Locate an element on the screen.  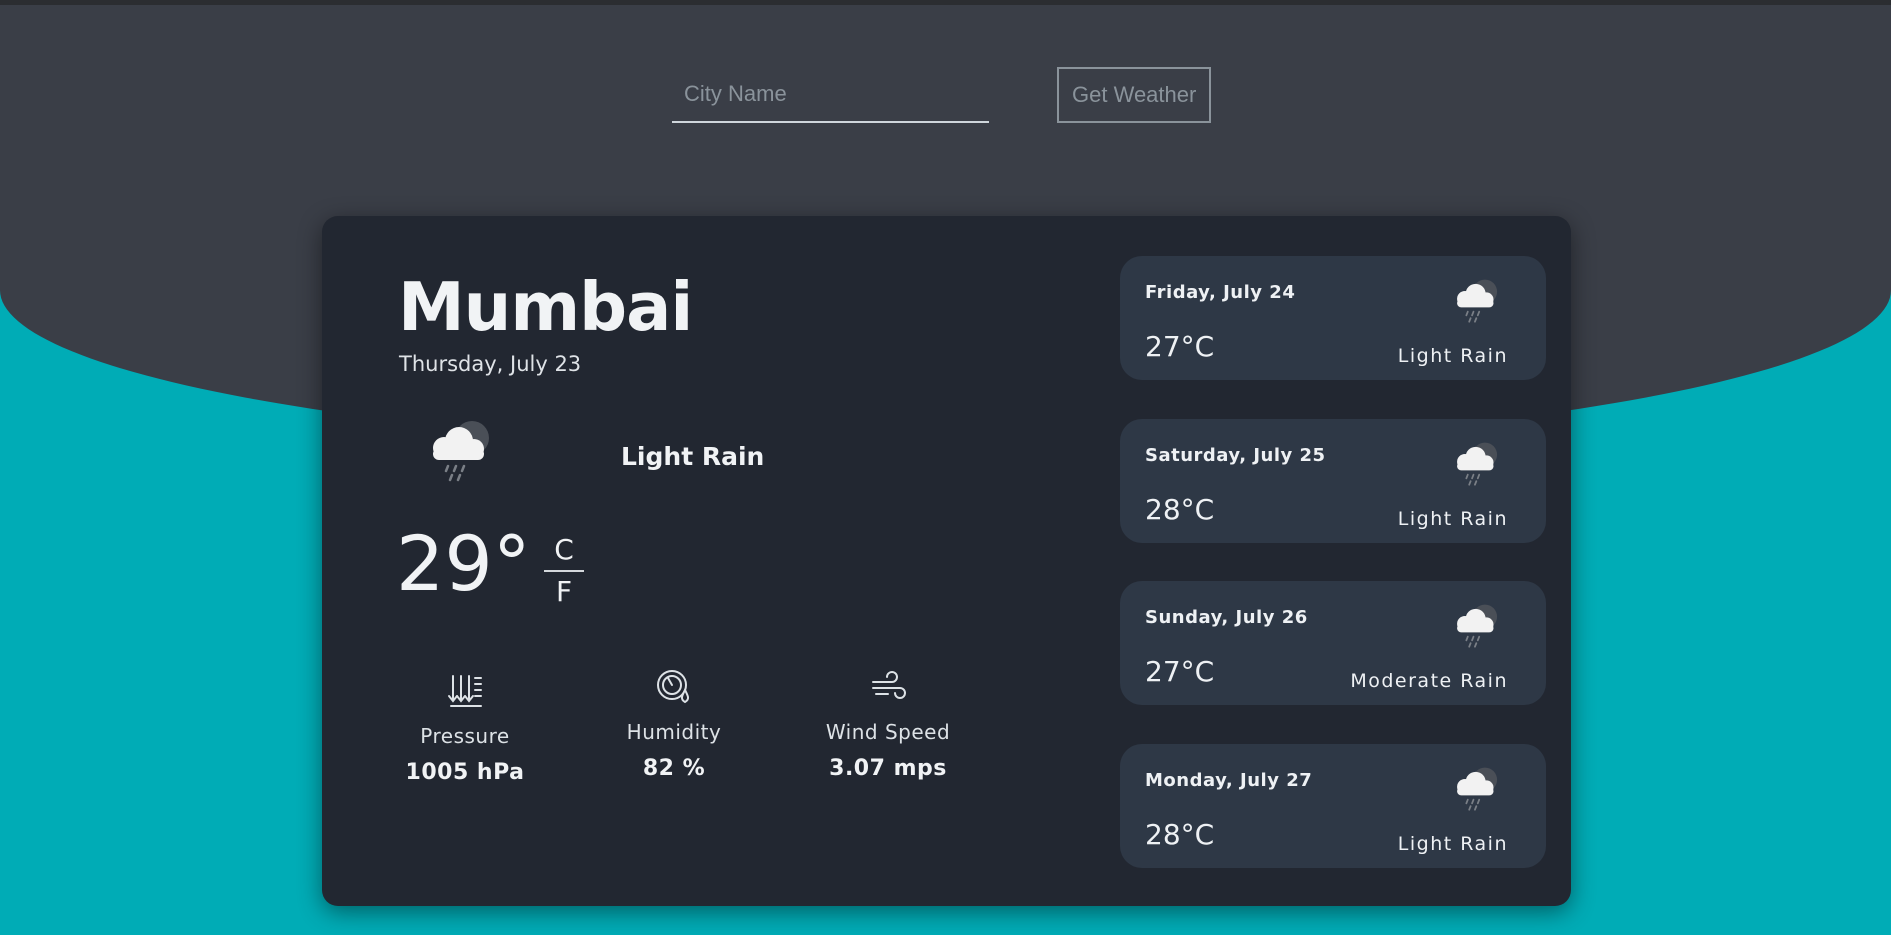
forecast-day: Friday, July 24 is located at coordinates (1220, 292).